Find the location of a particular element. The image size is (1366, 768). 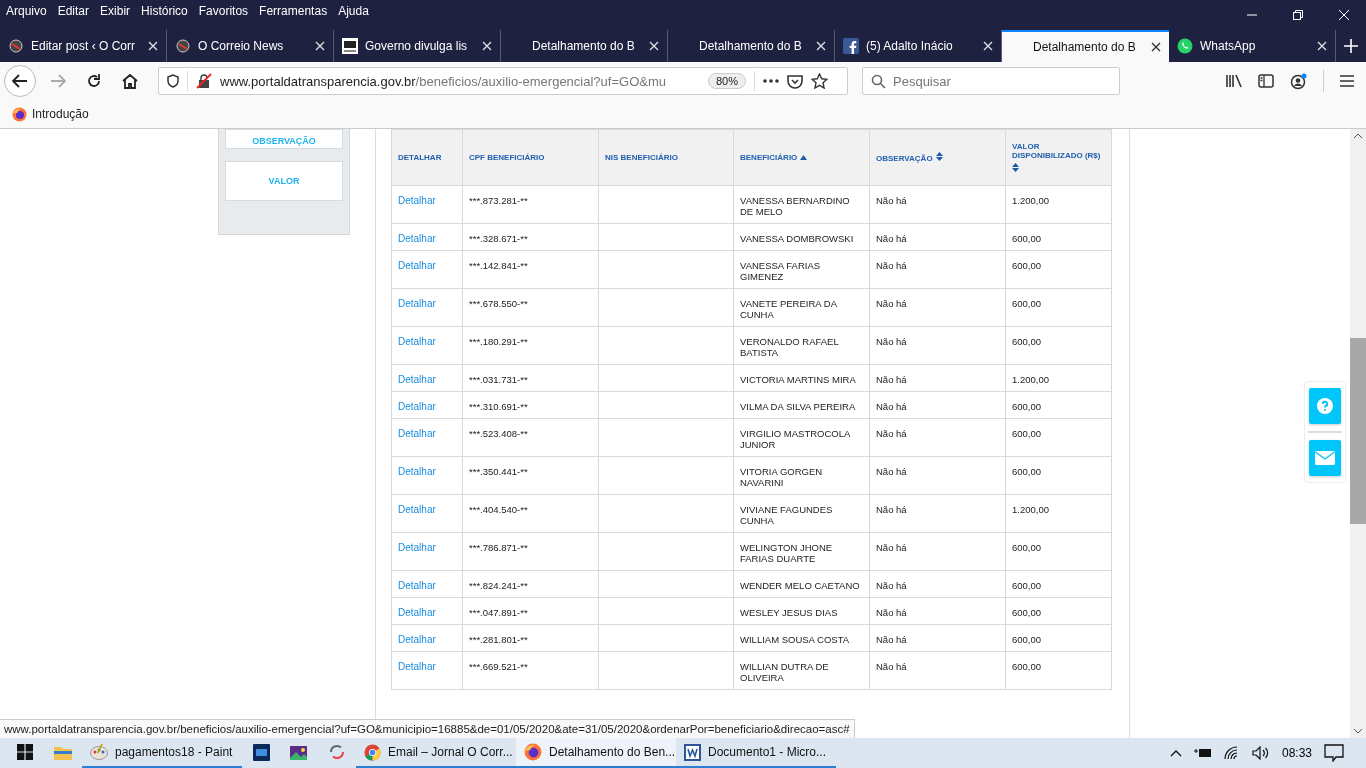

speaker-icon is located at coordinates (1260, 753).